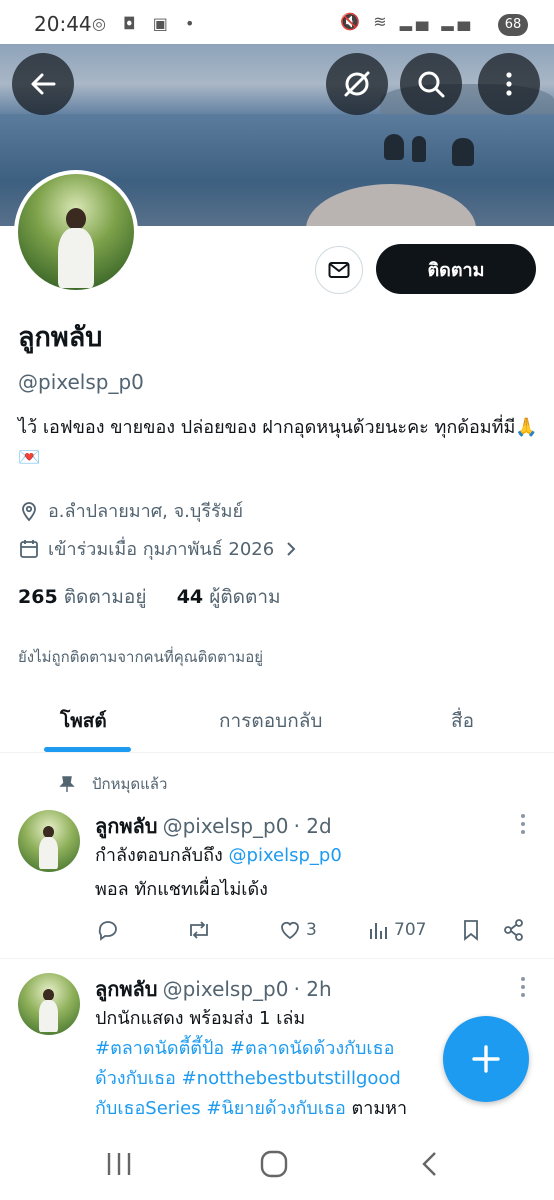 This screenshot has height=1200, width=554. I want to click on location-pin-icon, so click(29, 511).